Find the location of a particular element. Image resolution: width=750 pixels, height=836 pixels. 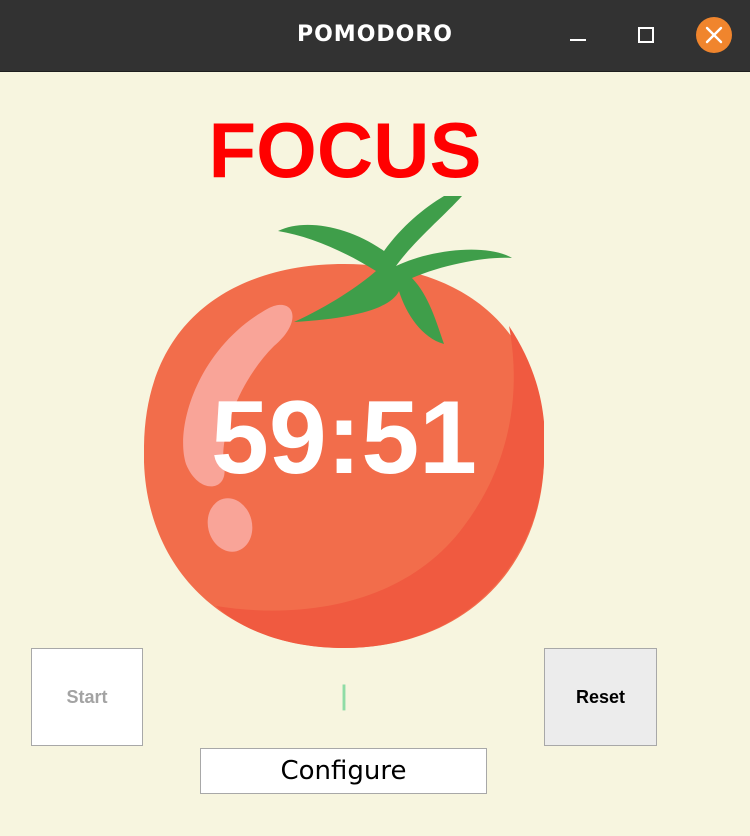

close-button is located at coordinates (714, 35).